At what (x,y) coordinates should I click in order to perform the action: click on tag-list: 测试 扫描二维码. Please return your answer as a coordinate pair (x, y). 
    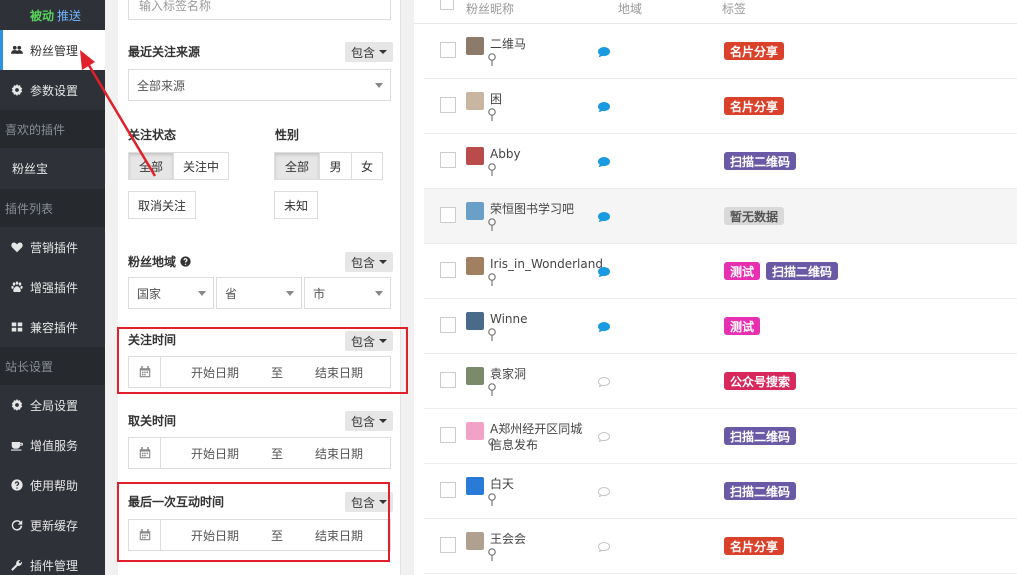
    Looking at the image, I should click on (784, 271).